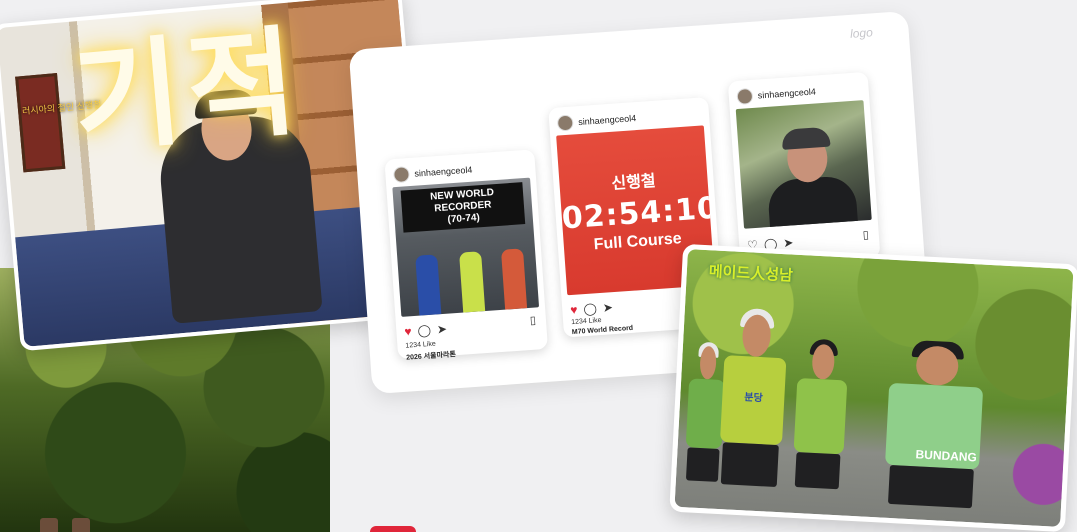  What do you see at coordinates (187, 91) in the screenshot?
I see `miracle-title: 기적` at bounding box center [187, 91].